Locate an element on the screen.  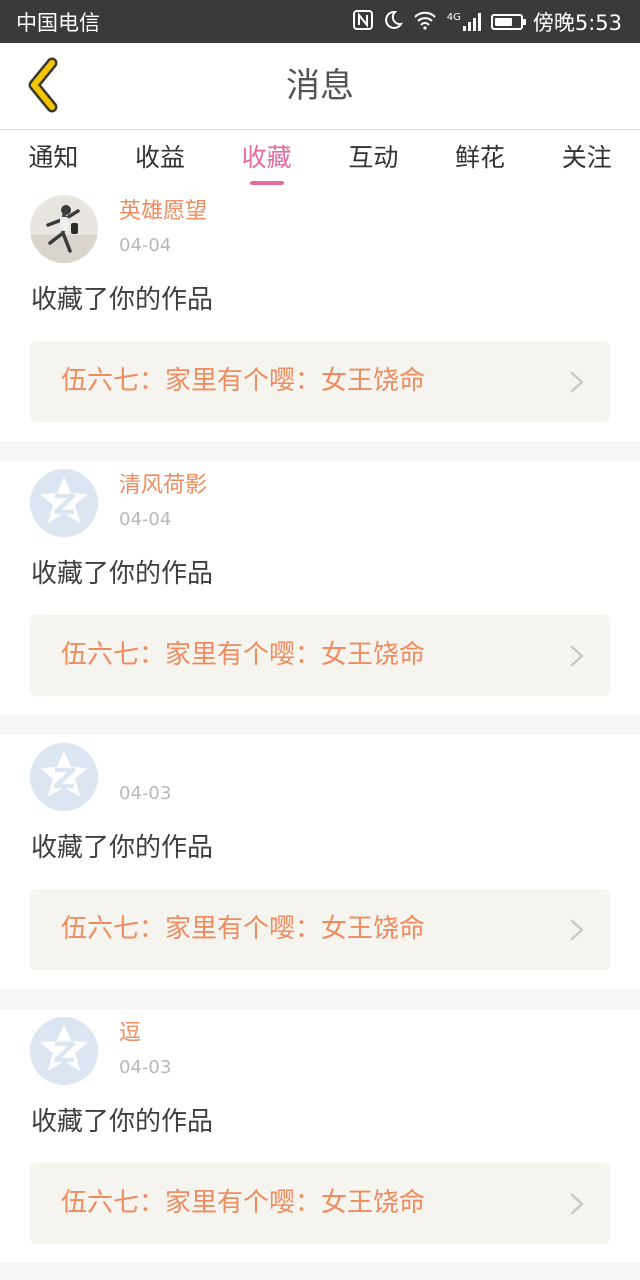
user-name: 清风荷影 is located at coordinates (163, 486).